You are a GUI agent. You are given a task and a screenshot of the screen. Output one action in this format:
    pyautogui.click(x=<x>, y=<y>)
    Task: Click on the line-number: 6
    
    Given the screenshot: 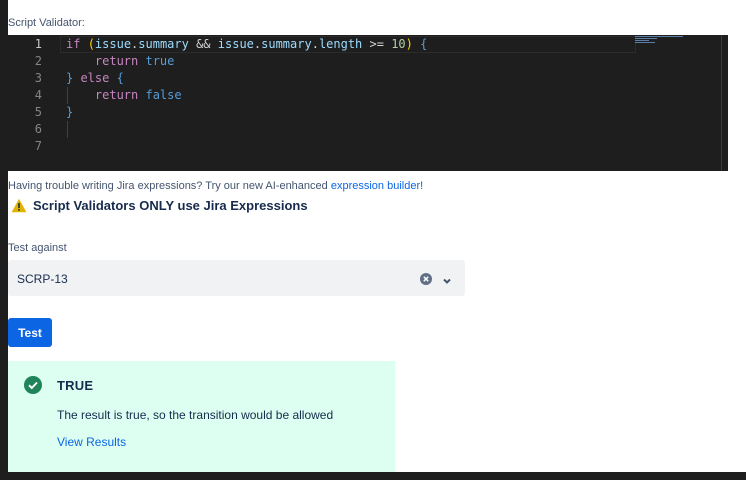 What is the action you would take?
    pyautogui.click(x=38, y=129)
    